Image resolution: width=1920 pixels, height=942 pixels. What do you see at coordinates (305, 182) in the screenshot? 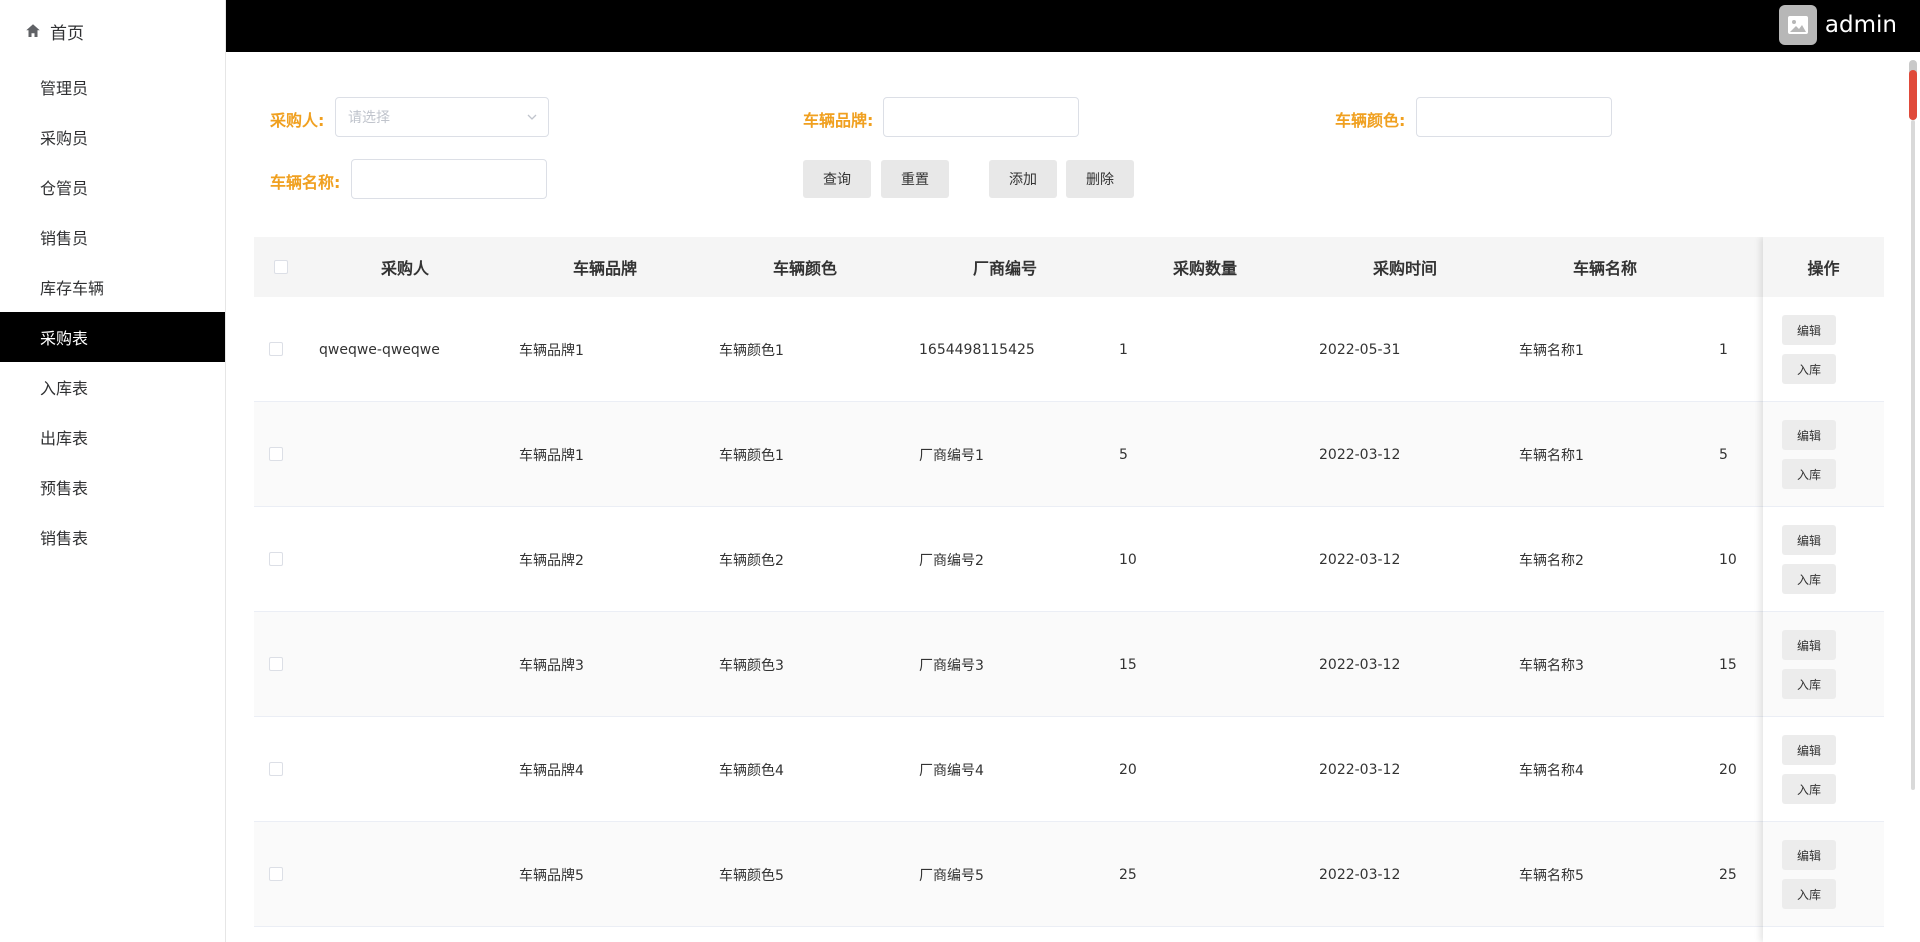
I see `name-label: 车辆名称:` at bounding box center [305, 182].